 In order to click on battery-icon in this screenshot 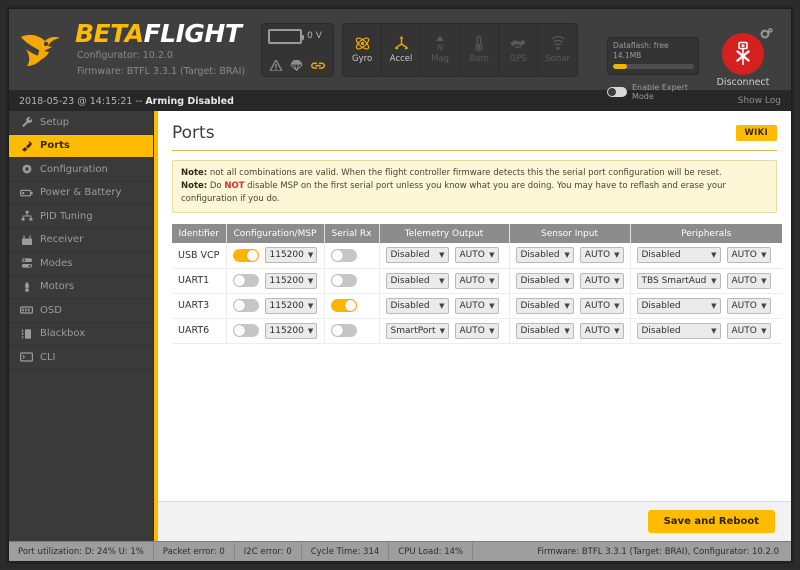, I will do `click(286, 36)`.